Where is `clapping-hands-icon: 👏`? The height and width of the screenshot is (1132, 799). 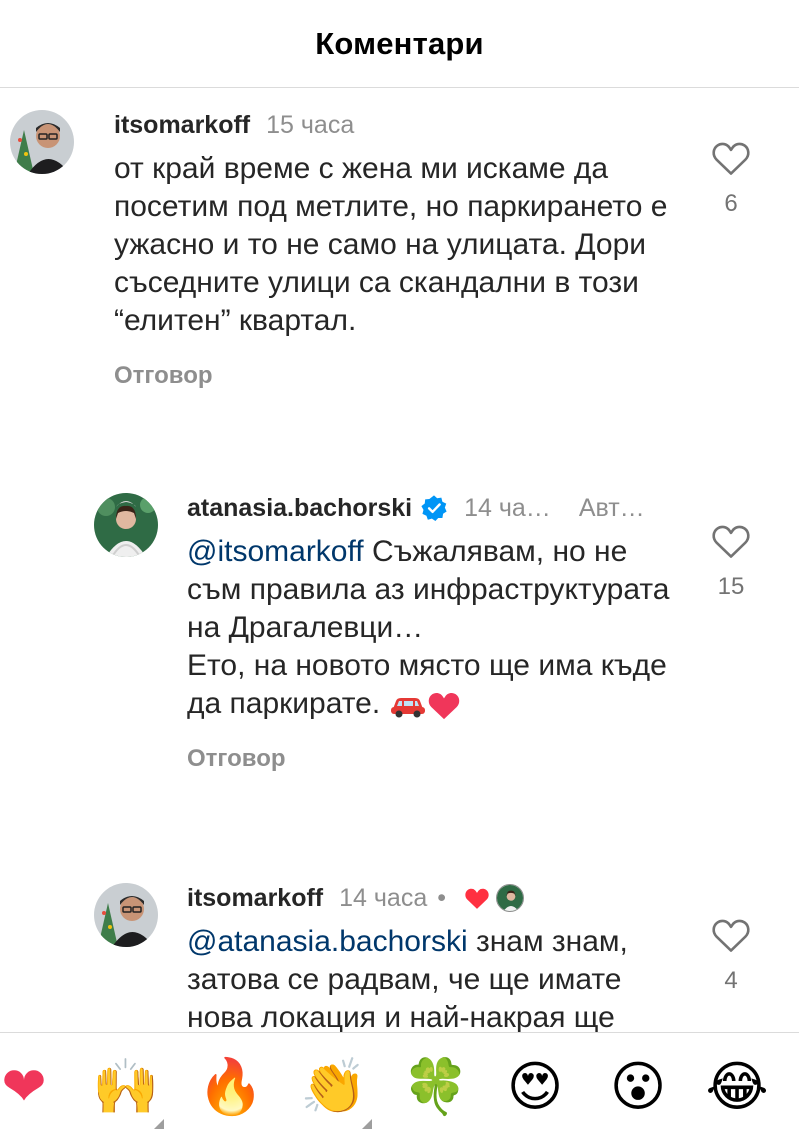
clapping-hands-icon: 👏 is located at coordinates (334, 1086).